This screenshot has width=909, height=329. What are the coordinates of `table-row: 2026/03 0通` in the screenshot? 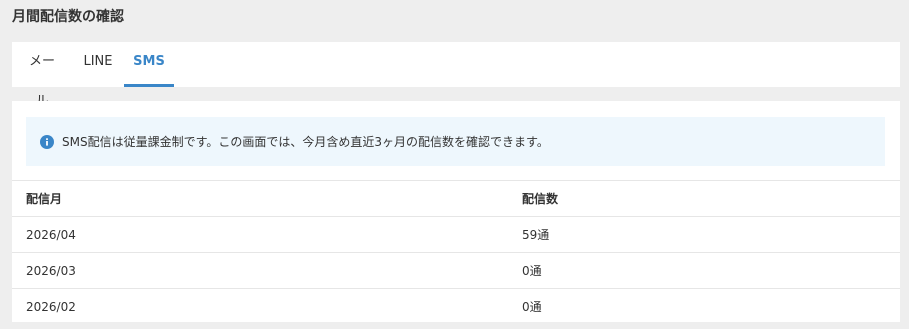 It's located at (456, 270).